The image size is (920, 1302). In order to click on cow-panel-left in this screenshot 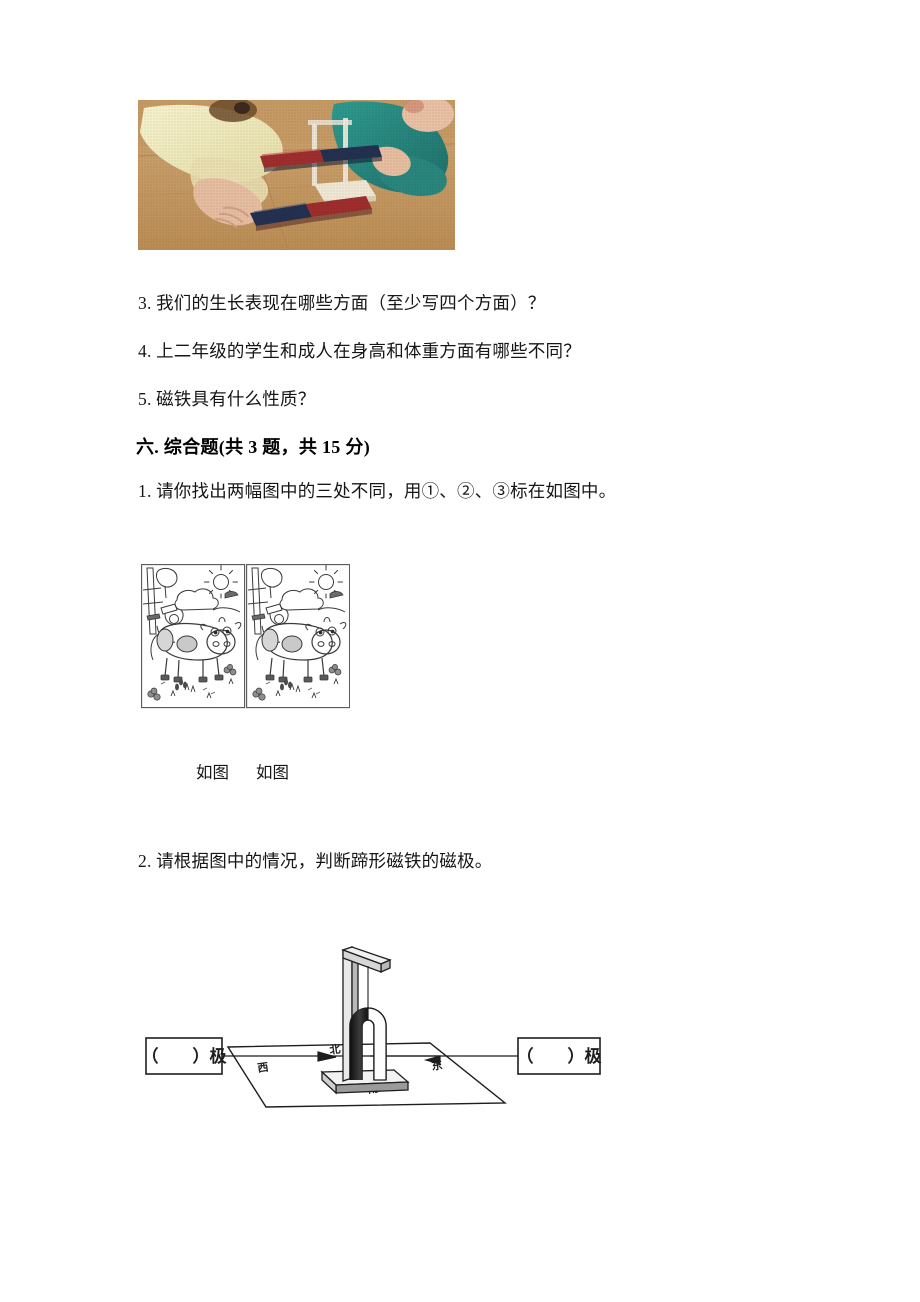, I will do `click(193, 636)`.